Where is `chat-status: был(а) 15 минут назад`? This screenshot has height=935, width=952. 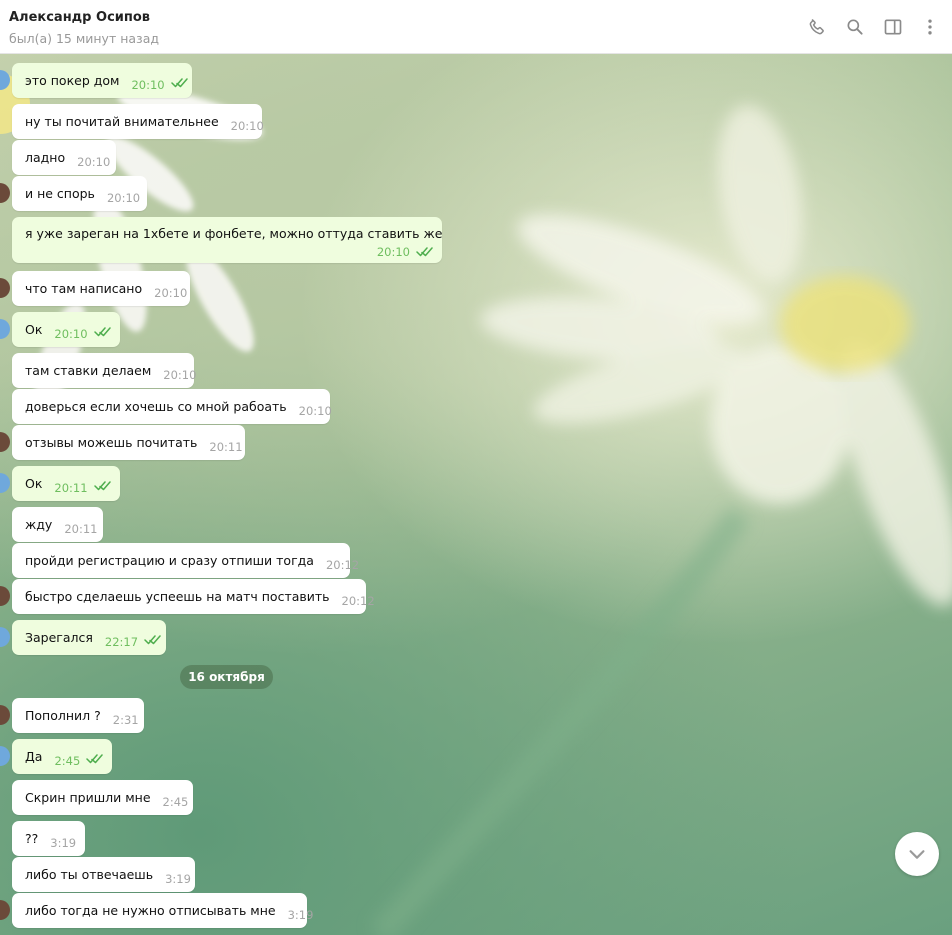 chat-status: был(а) 15 минут назад is located at coordinates (84, 38).